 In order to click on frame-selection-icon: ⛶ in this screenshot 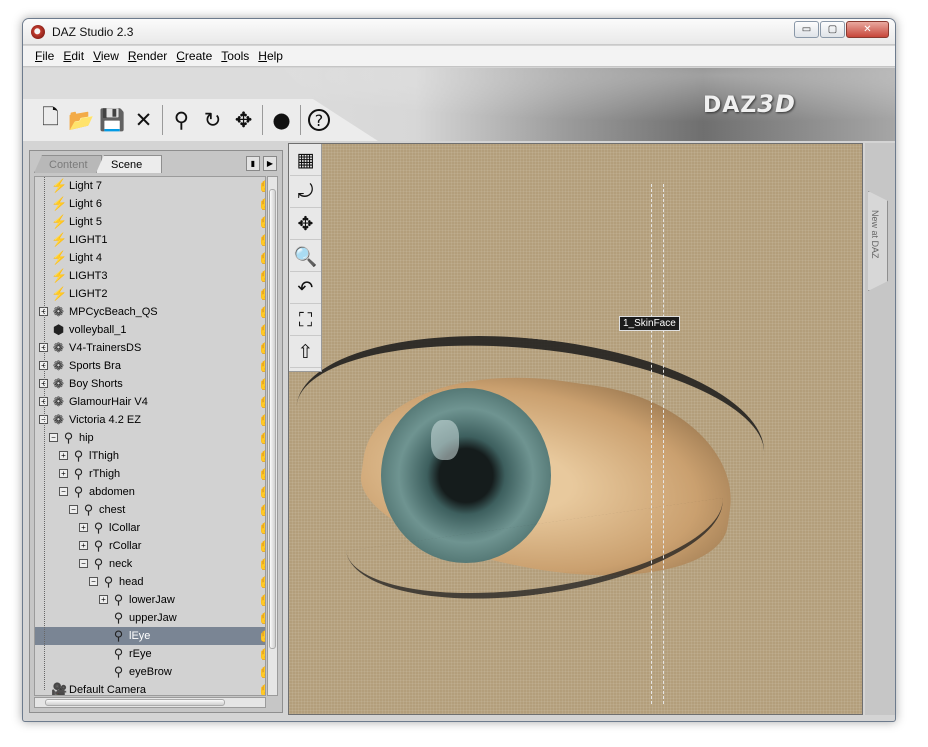, I will do `click(305, 320)`.